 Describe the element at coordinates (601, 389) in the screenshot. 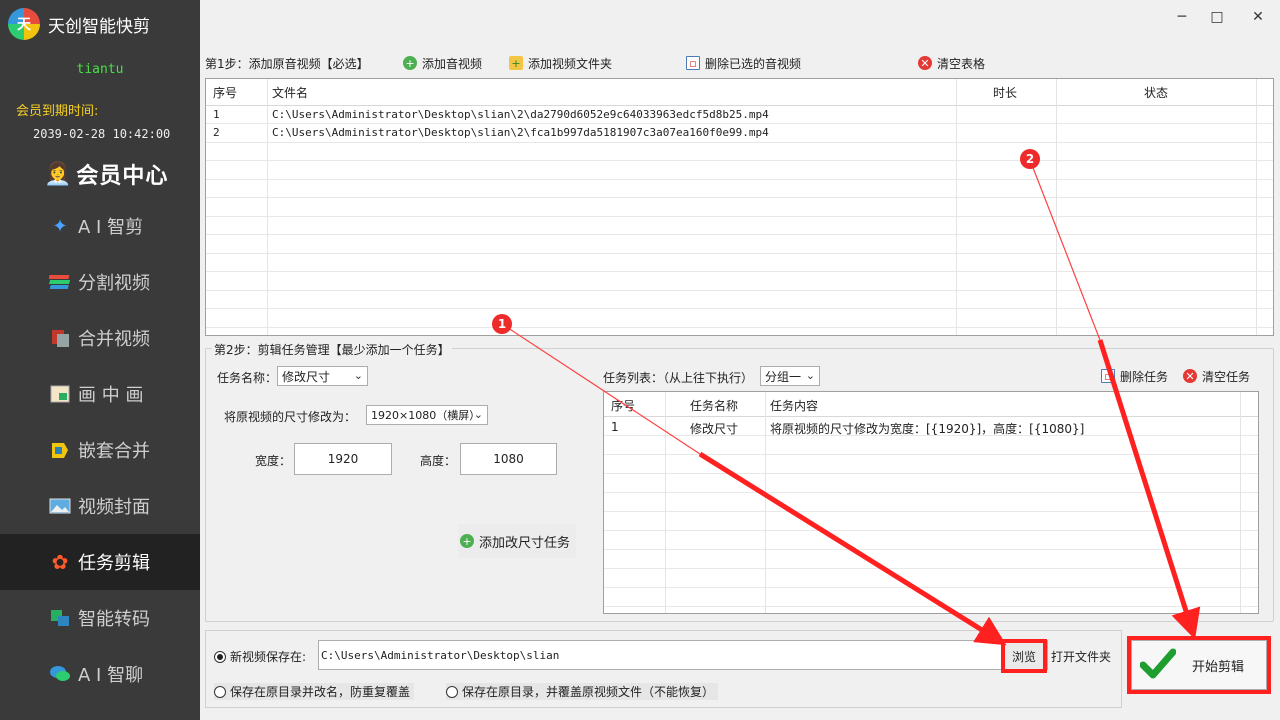

I see `arrow-1-thin` at that location.